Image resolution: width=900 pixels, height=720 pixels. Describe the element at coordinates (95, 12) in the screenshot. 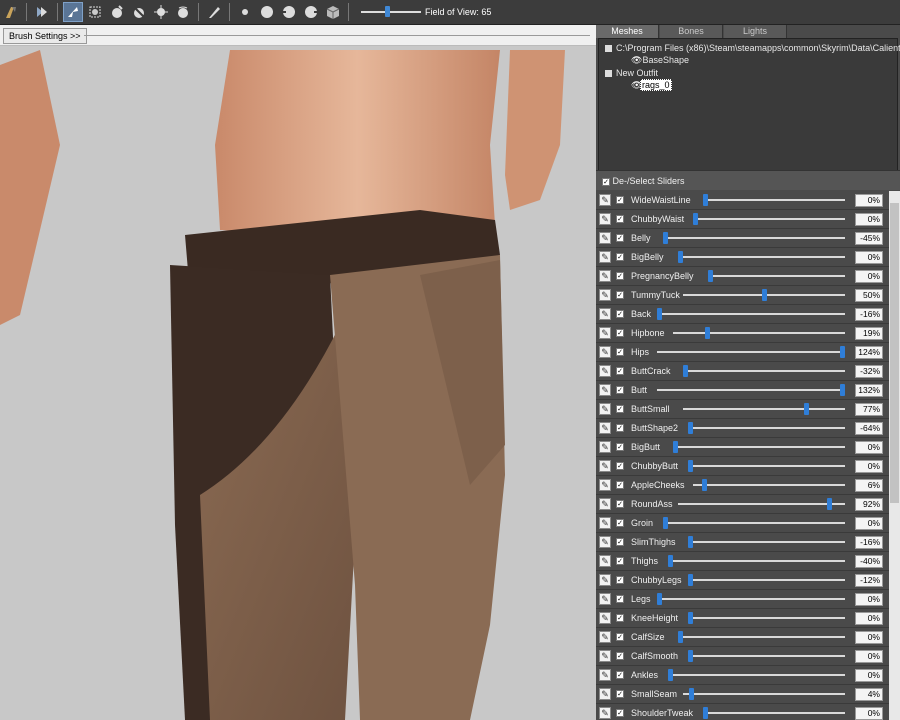

I see `box-mask-icon` at that location.